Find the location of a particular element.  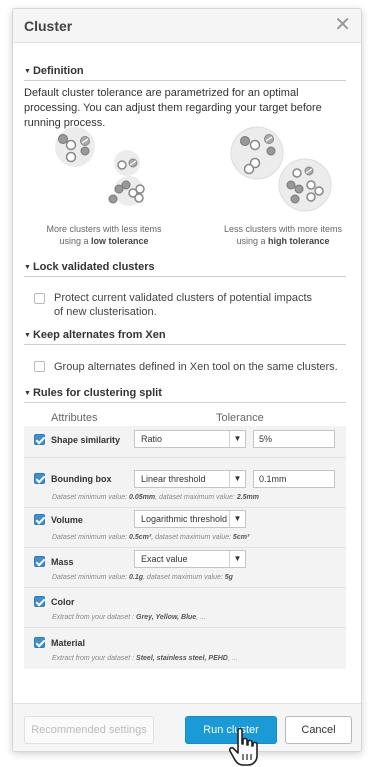

shape-similarity-select: Ratio ▼ is located at coordinates (190, 439).